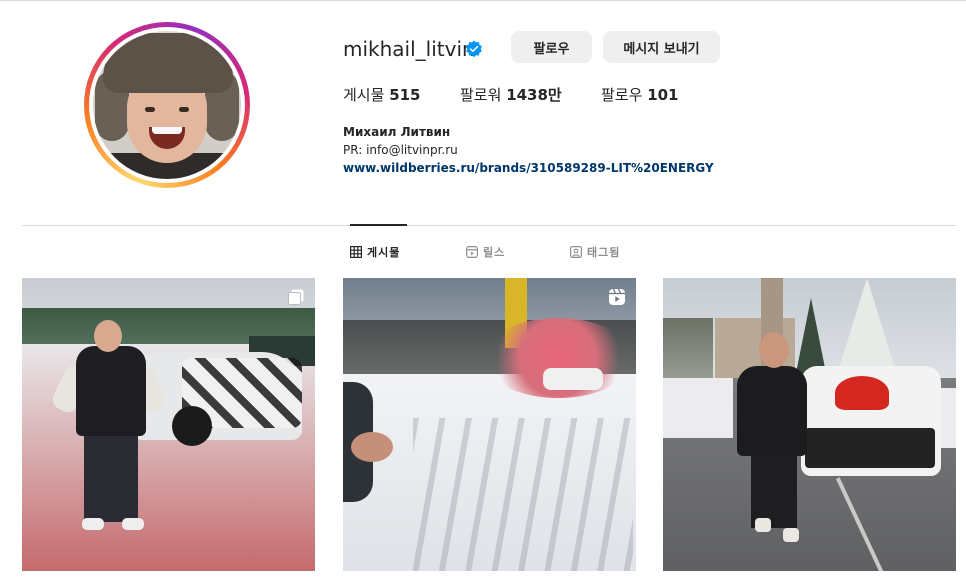 The height and width of the screenshot is (583, 966). I want to click on stat-following: 팔로우 101, so click(640, 94).